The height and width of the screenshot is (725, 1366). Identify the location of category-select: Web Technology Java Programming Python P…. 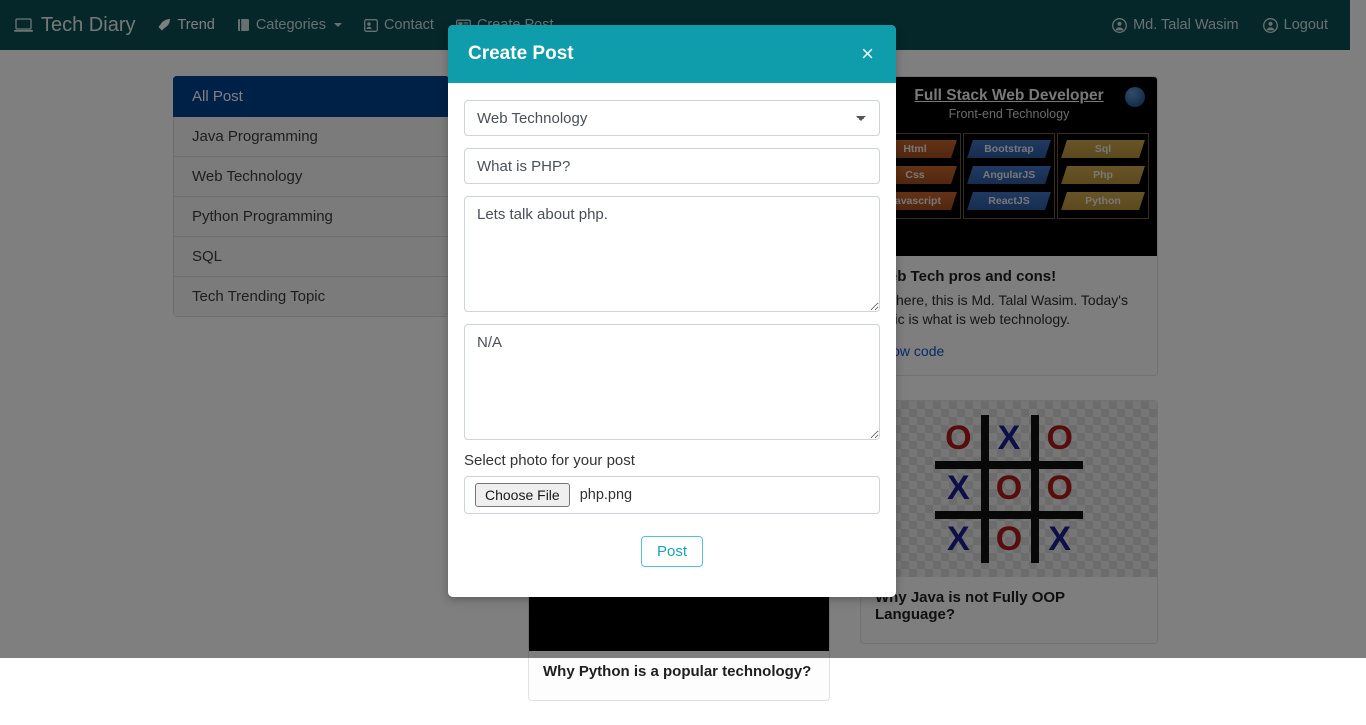
(672, 118).